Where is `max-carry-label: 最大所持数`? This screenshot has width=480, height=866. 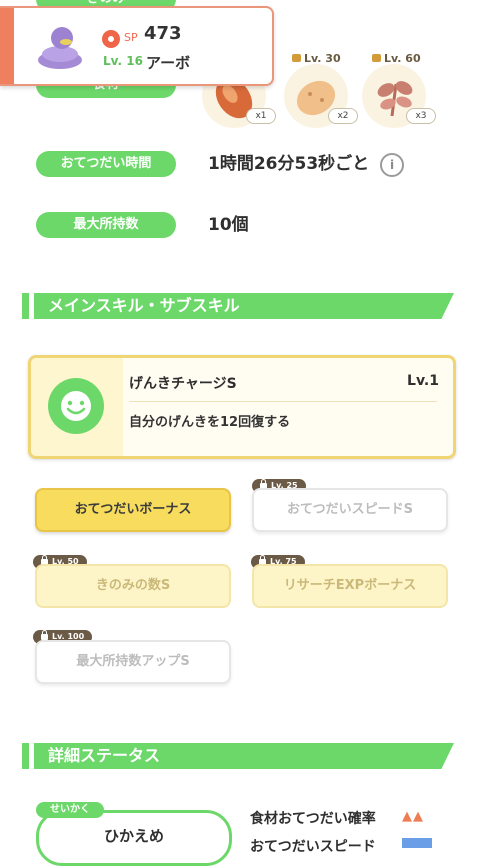
max-carry-label: 最大所持数 is located at coordinates (106, 225).